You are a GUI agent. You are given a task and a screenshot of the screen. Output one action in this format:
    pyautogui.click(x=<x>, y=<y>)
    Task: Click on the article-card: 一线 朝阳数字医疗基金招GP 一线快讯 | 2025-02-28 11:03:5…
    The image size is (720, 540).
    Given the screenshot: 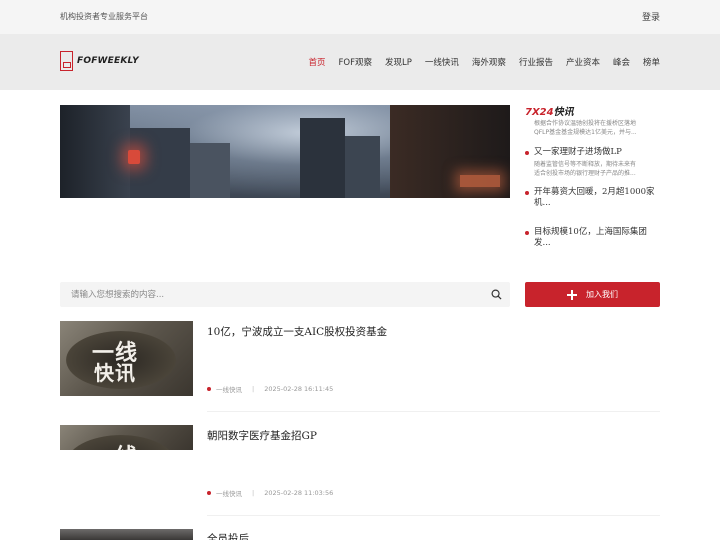 What is the action you would take?
    pyautogui.click(x=360, y=471)
    